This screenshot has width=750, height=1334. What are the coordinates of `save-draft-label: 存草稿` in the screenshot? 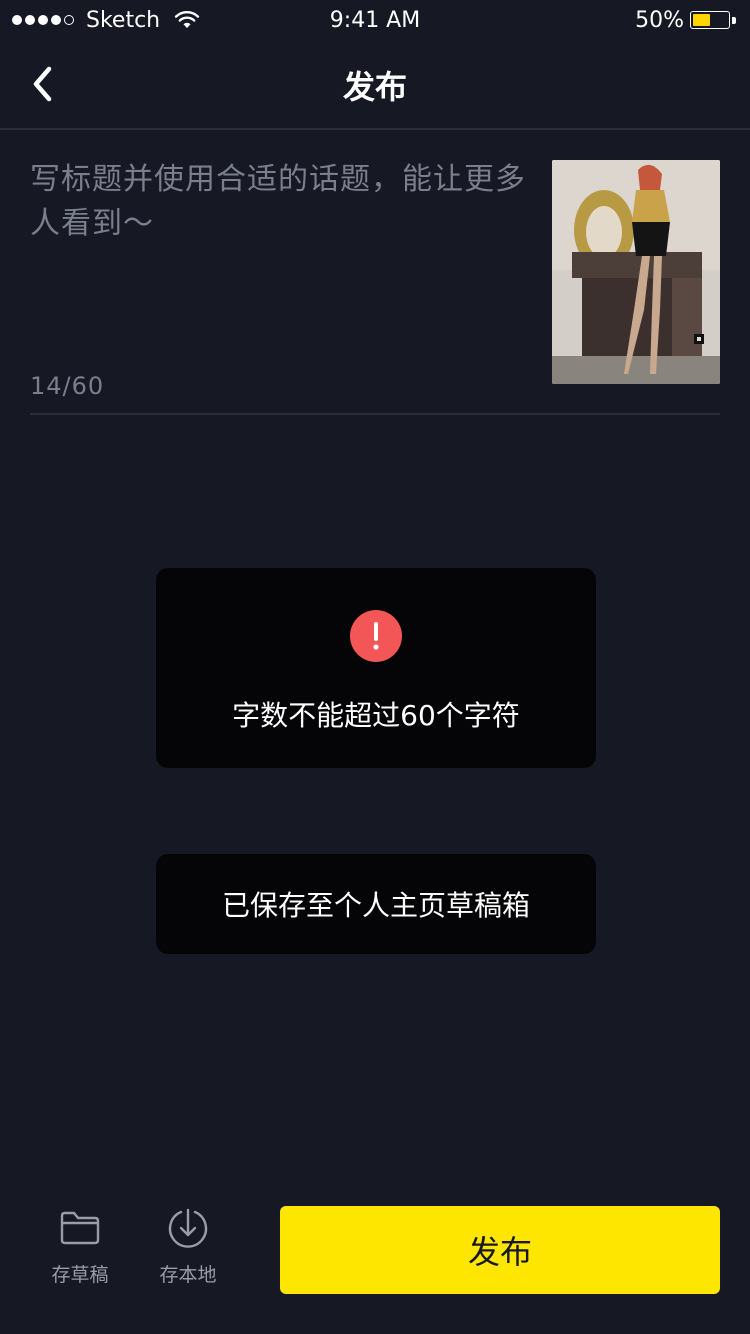 It's located at (80, 1275).